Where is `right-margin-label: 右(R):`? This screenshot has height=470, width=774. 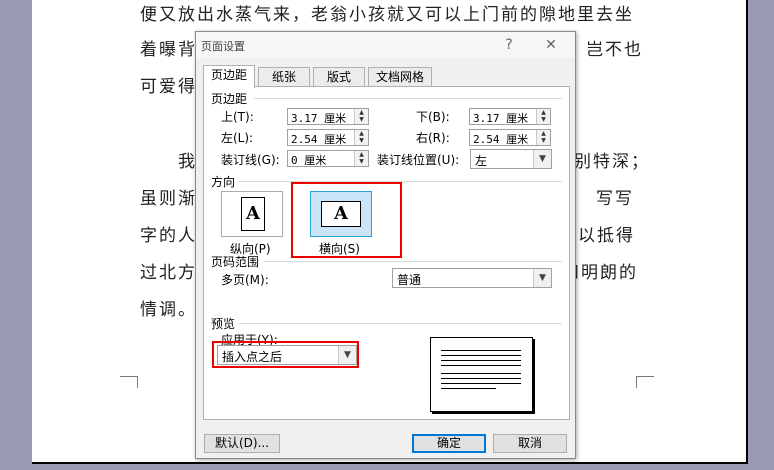 right-margin-label: 右(R): is located at coordinates (433, 138).